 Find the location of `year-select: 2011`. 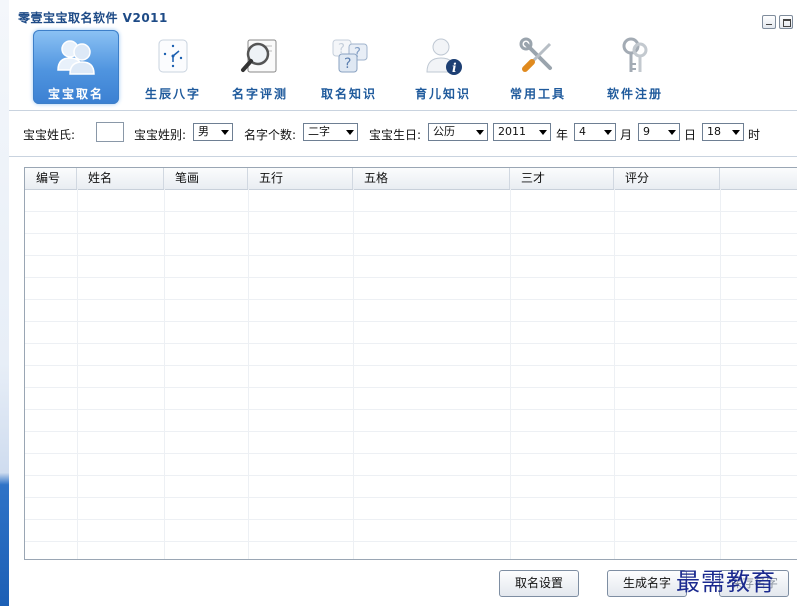

year-select: 2011 is located at coordinates (522, 132).